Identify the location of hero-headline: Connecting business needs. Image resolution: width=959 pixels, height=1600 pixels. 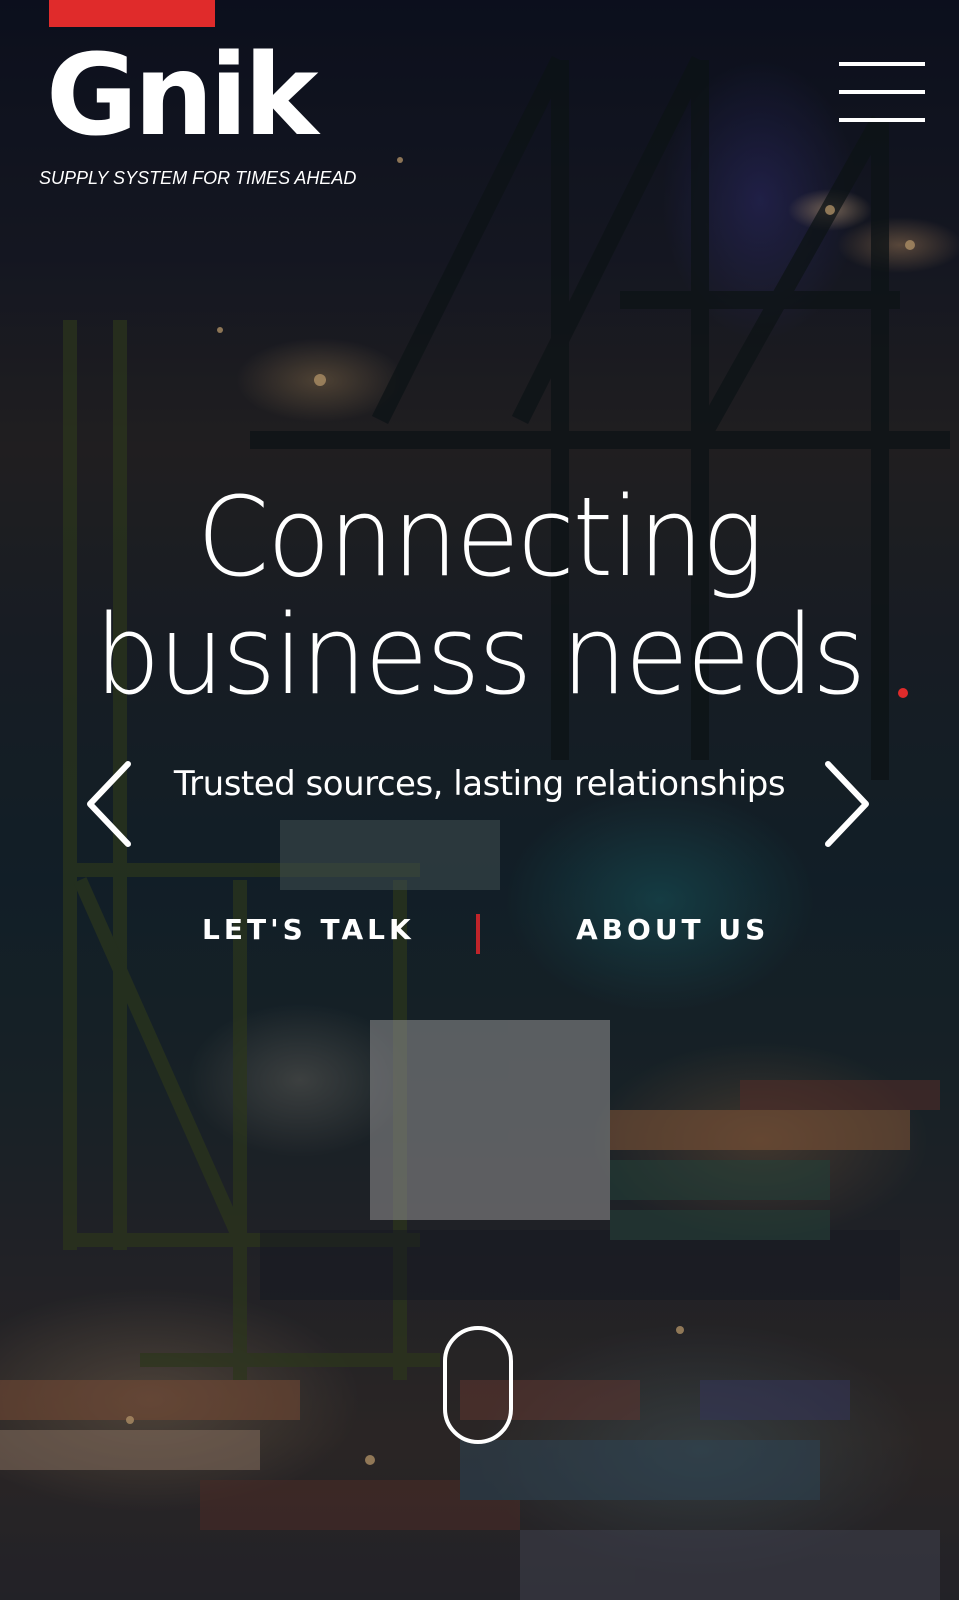
(479, 596).